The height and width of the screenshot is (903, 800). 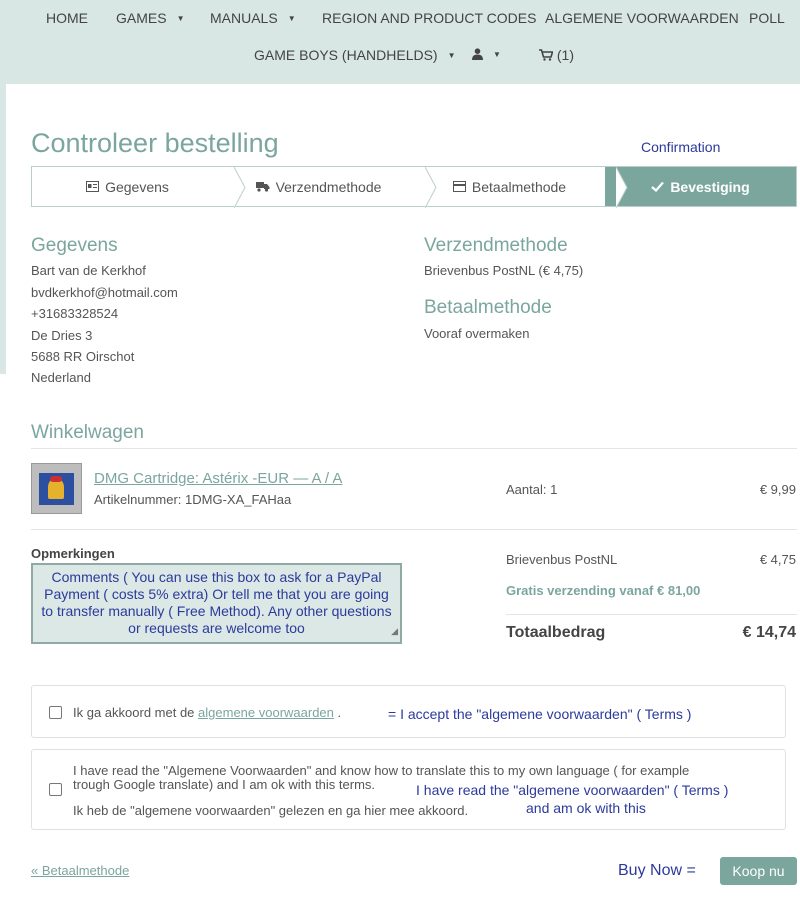 I want to click on customer-country: Nederland, so click(x=61, y=377).